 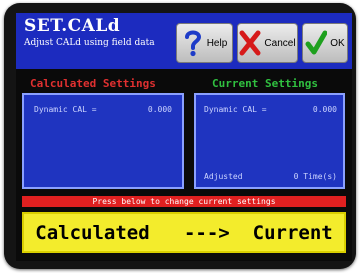 I want to click on current-settings-panel: Dynamic CAL = 0.000 Adjusted 0 Time(s), so click(x=269, y=141).